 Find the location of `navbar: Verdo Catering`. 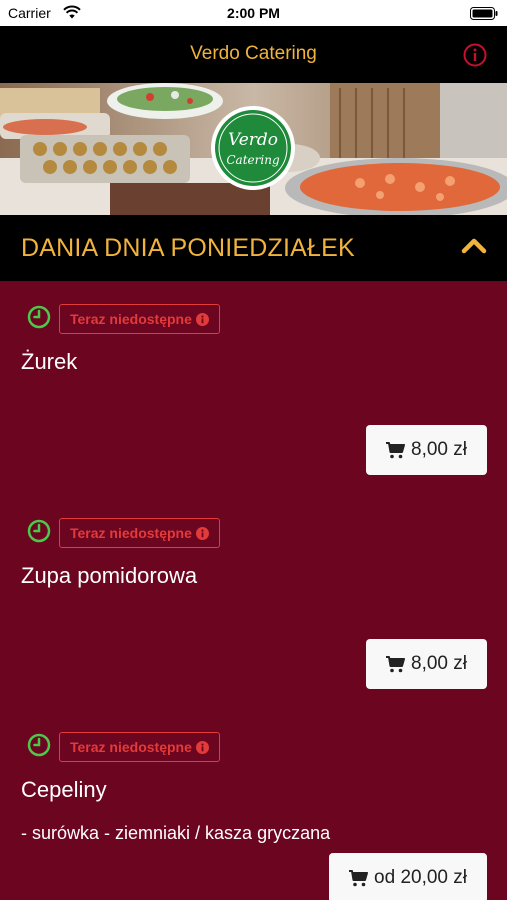

navbar: Verdo Catering is located at coordinates (253, 54).